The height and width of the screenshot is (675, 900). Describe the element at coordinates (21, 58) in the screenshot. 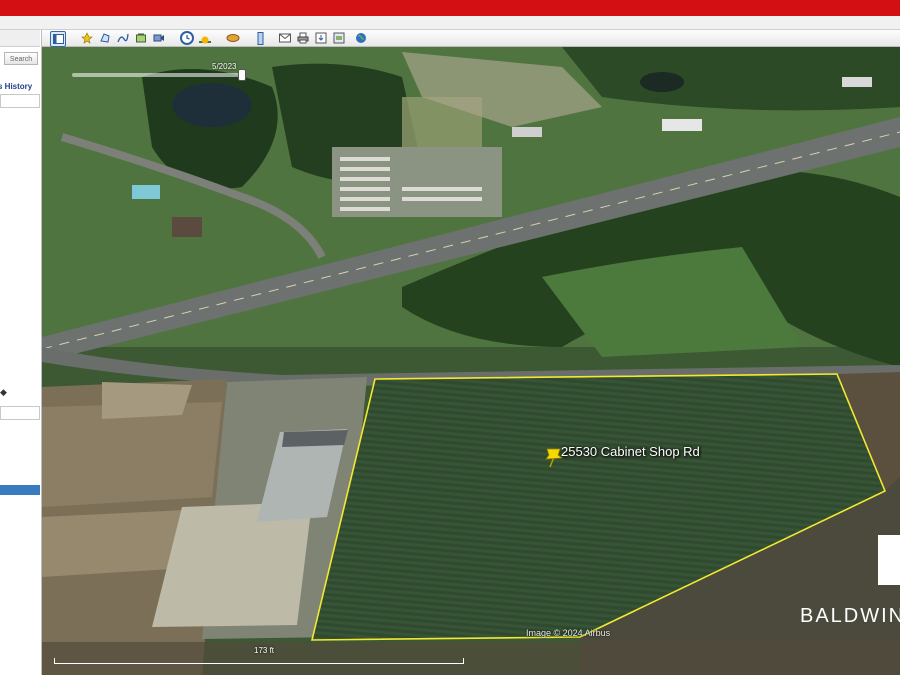

I see `search-button: Search` at that location.